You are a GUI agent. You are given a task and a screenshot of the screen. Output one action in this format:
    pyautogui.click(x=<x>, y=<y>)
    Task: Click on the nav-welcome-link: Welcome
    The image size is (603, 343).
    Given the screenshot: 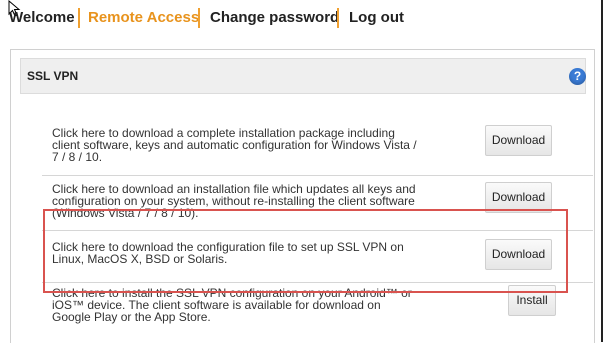 What is the action you would take?
    pyautogui.click(x=42, y=18)
    